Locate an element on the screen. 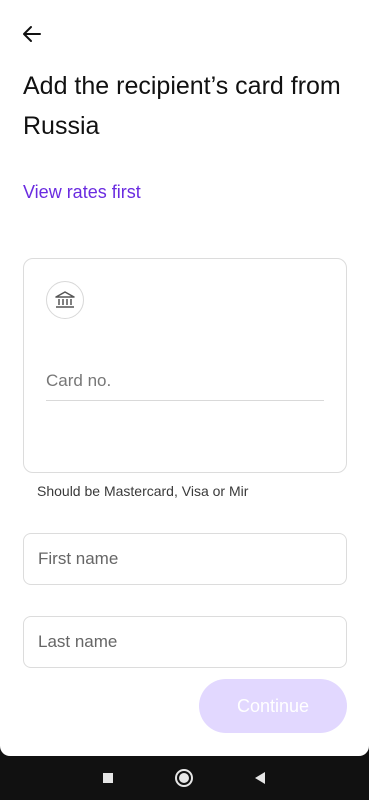 Image resolution: width=369 pixels, height=800 pixels. bank-icon is located at coordinates (65, 299).